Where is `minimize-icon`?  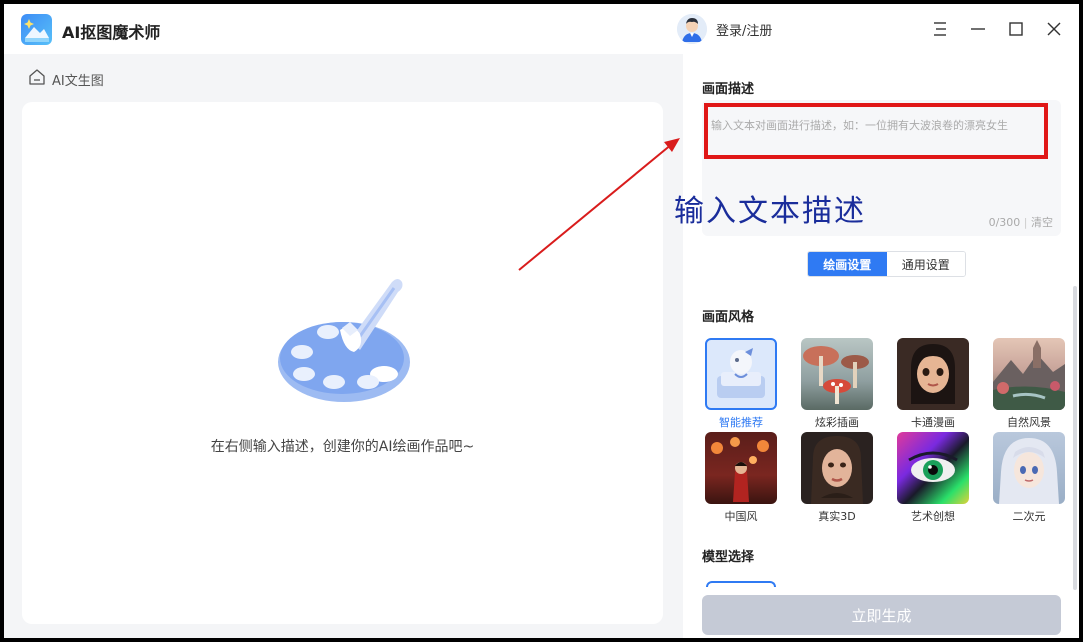 minimize-icon is located at coordinates (978, 29).